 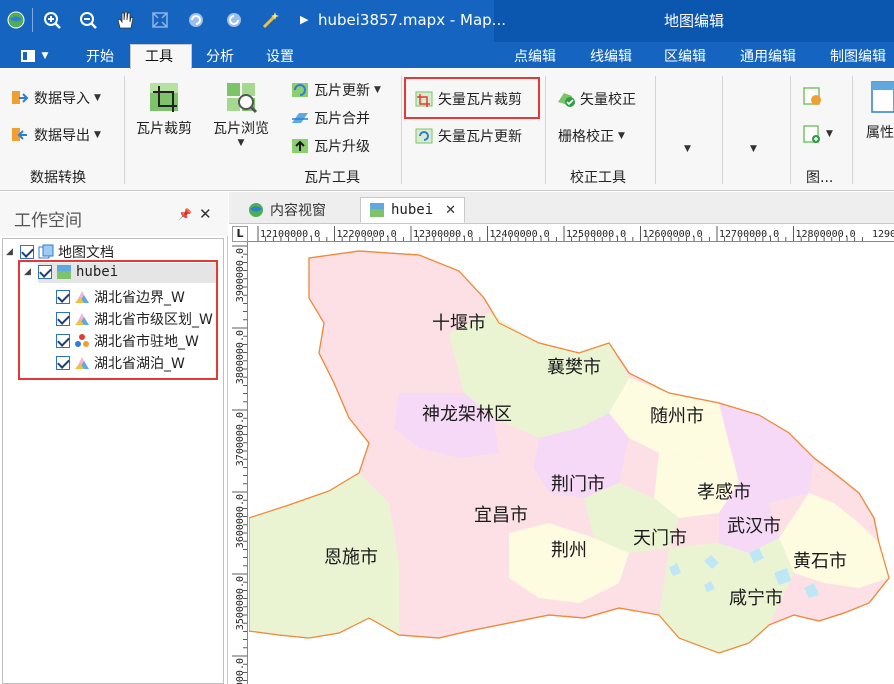 What do you see at coordinates (377, 210) in the screenshot?
I see `map-icon` at bounding box center [377, 210].